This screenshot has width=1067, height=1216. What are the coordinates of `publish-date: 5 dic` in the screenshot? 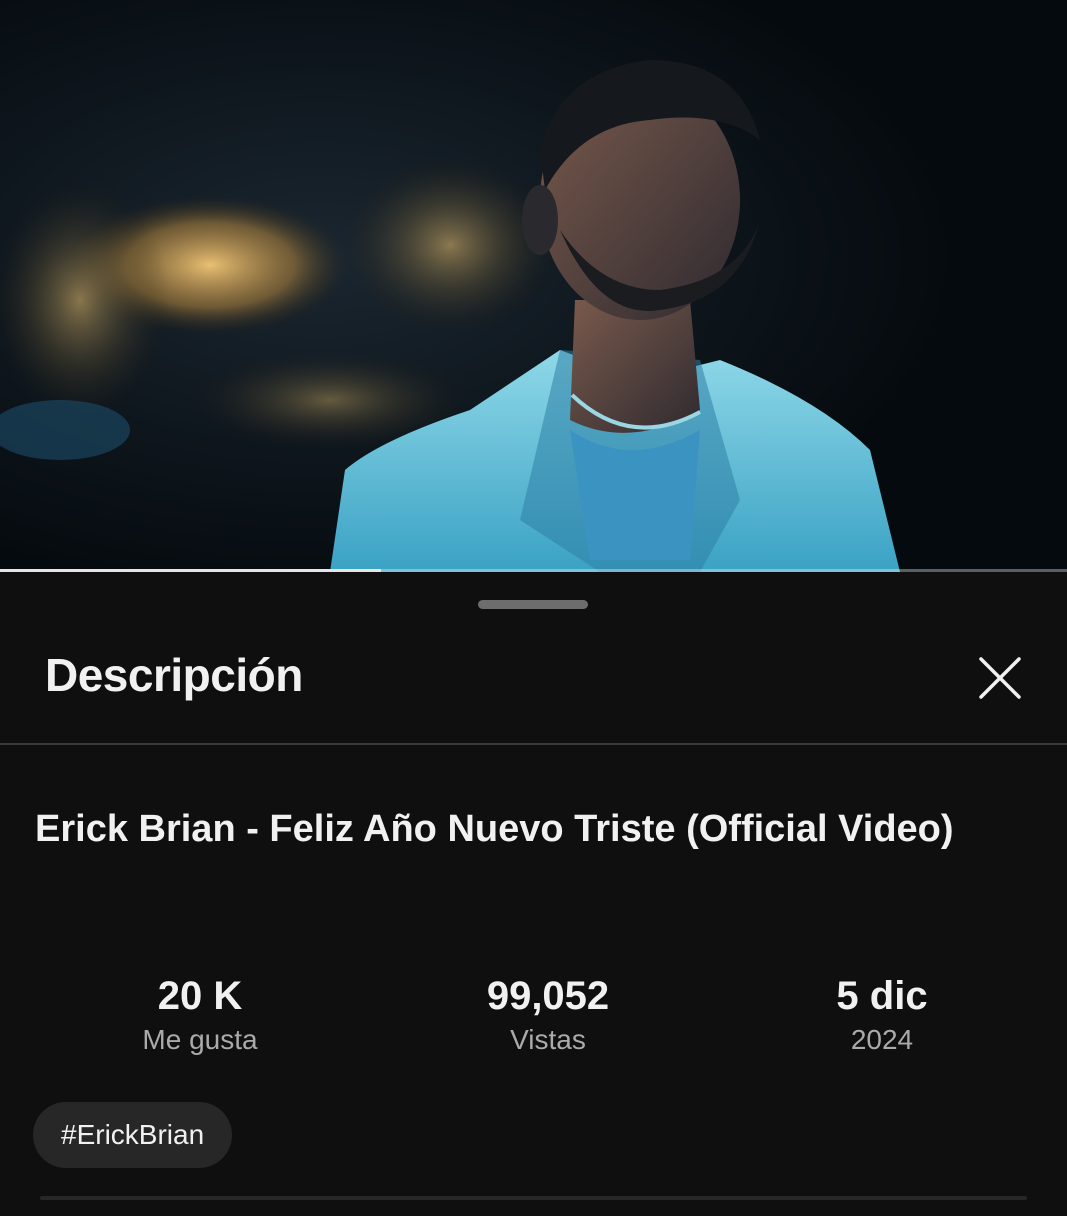 It's located at (882, 996).